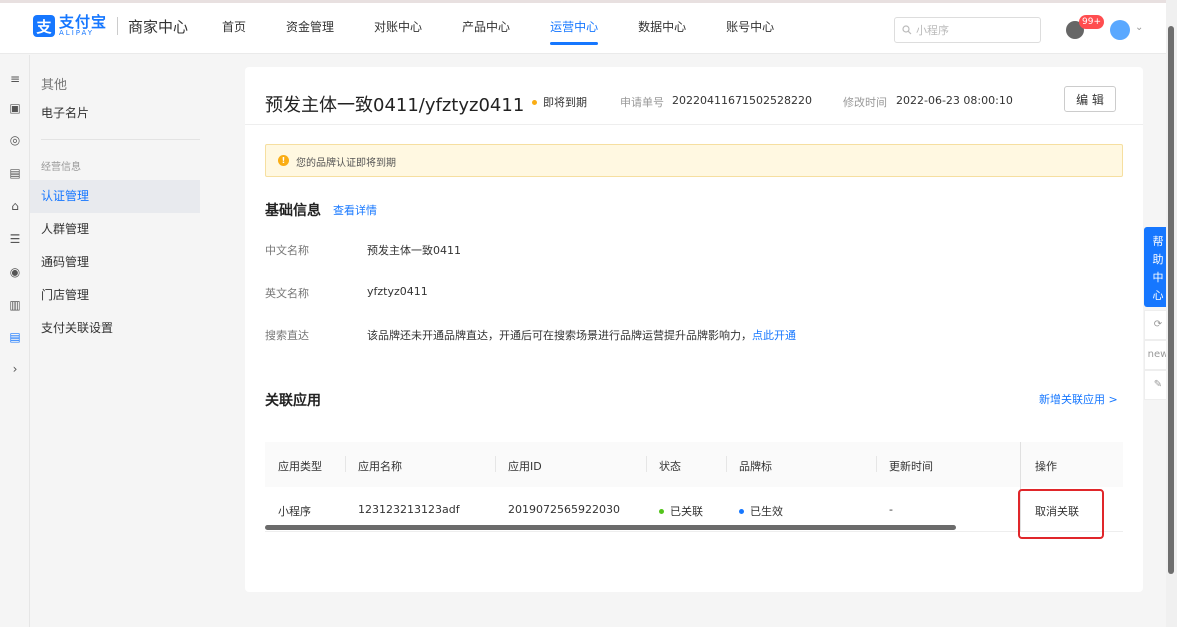 This screenshot has width=1177, height=627. I want to click on cell-app-name: 123123213123adf, so click(409, 509).